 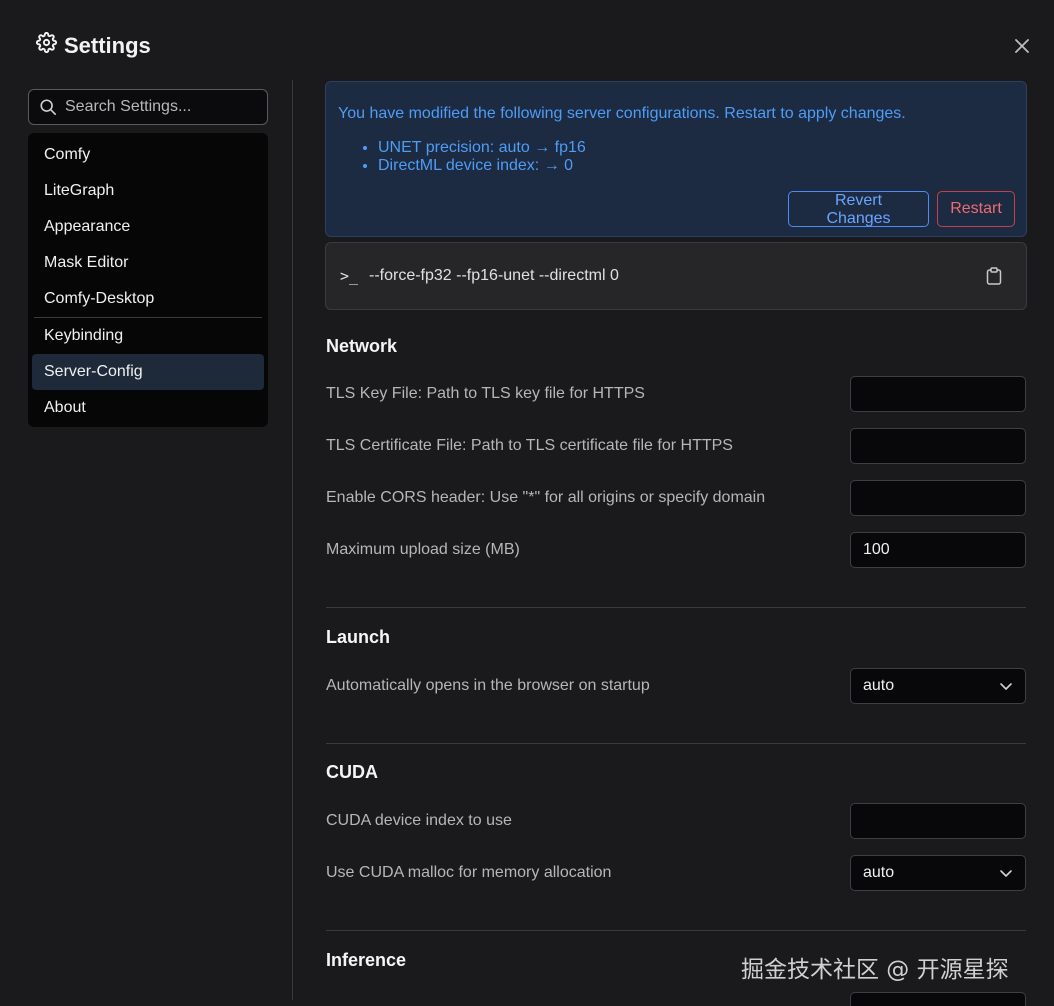 What do you see at coordinates (362, 346) in the screenshot?
I see `section-title-network: Network` at bounding box center [362, 346].